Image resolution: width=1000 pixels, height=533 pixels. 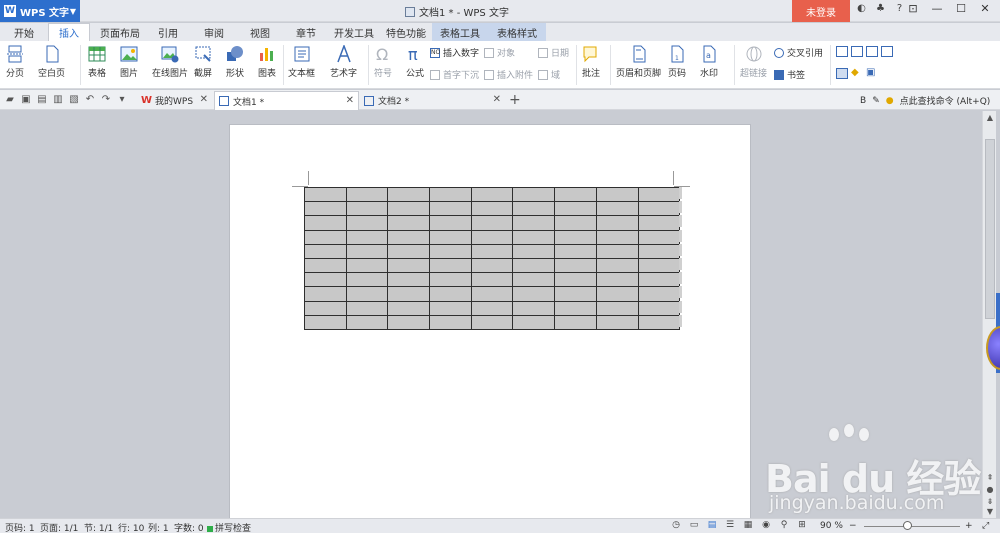 I want to click on doc-tab-my-wps: W 我的WPS ✕, so click(x=174, y=100).